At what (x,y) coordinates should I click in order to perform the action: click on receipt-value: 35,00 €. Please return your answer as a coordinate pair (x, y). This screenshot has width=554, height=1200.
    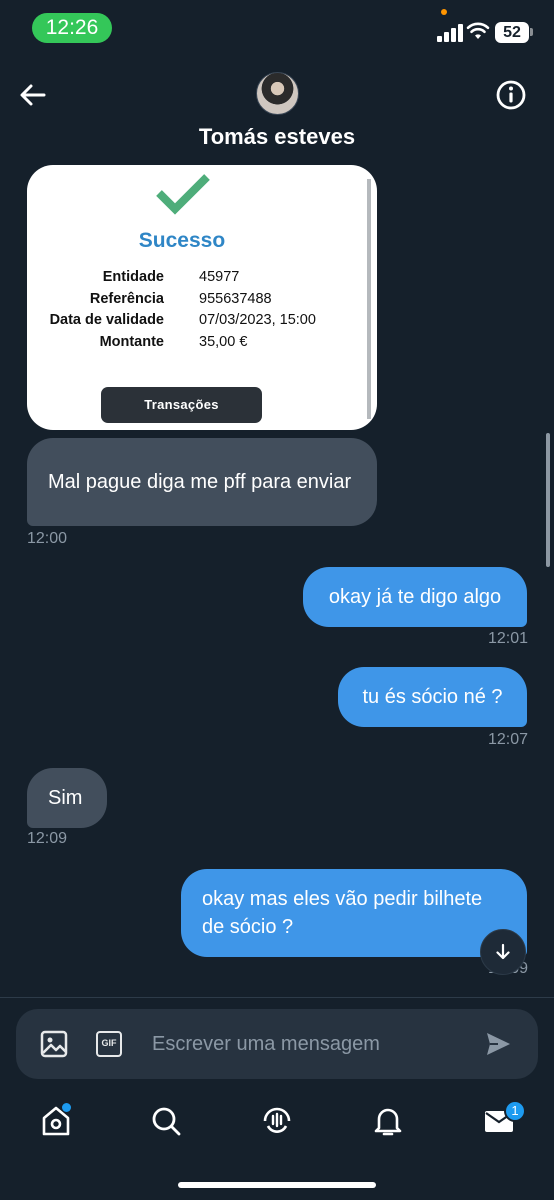
    Looking at the image, I should click on (223, 341).